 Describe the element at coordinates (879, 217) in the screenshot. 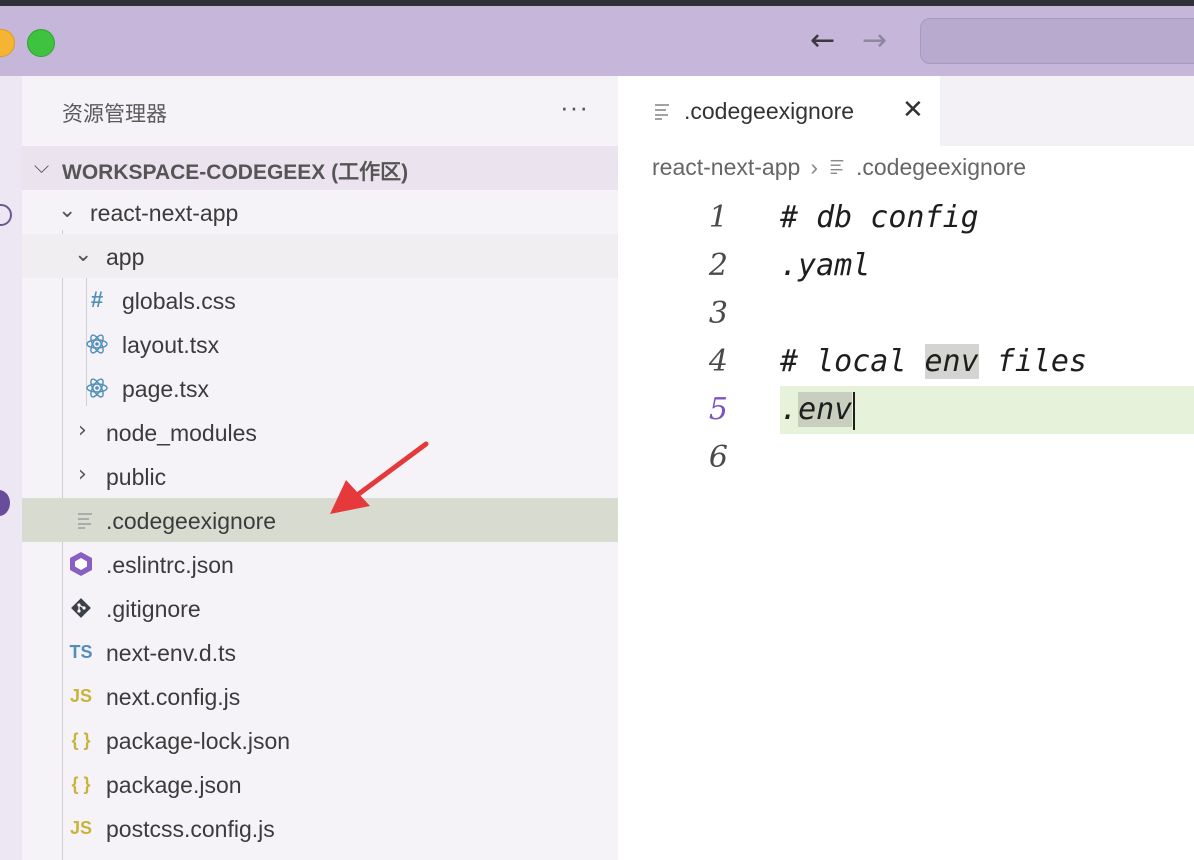

I see `line-text: # db config` at that location.